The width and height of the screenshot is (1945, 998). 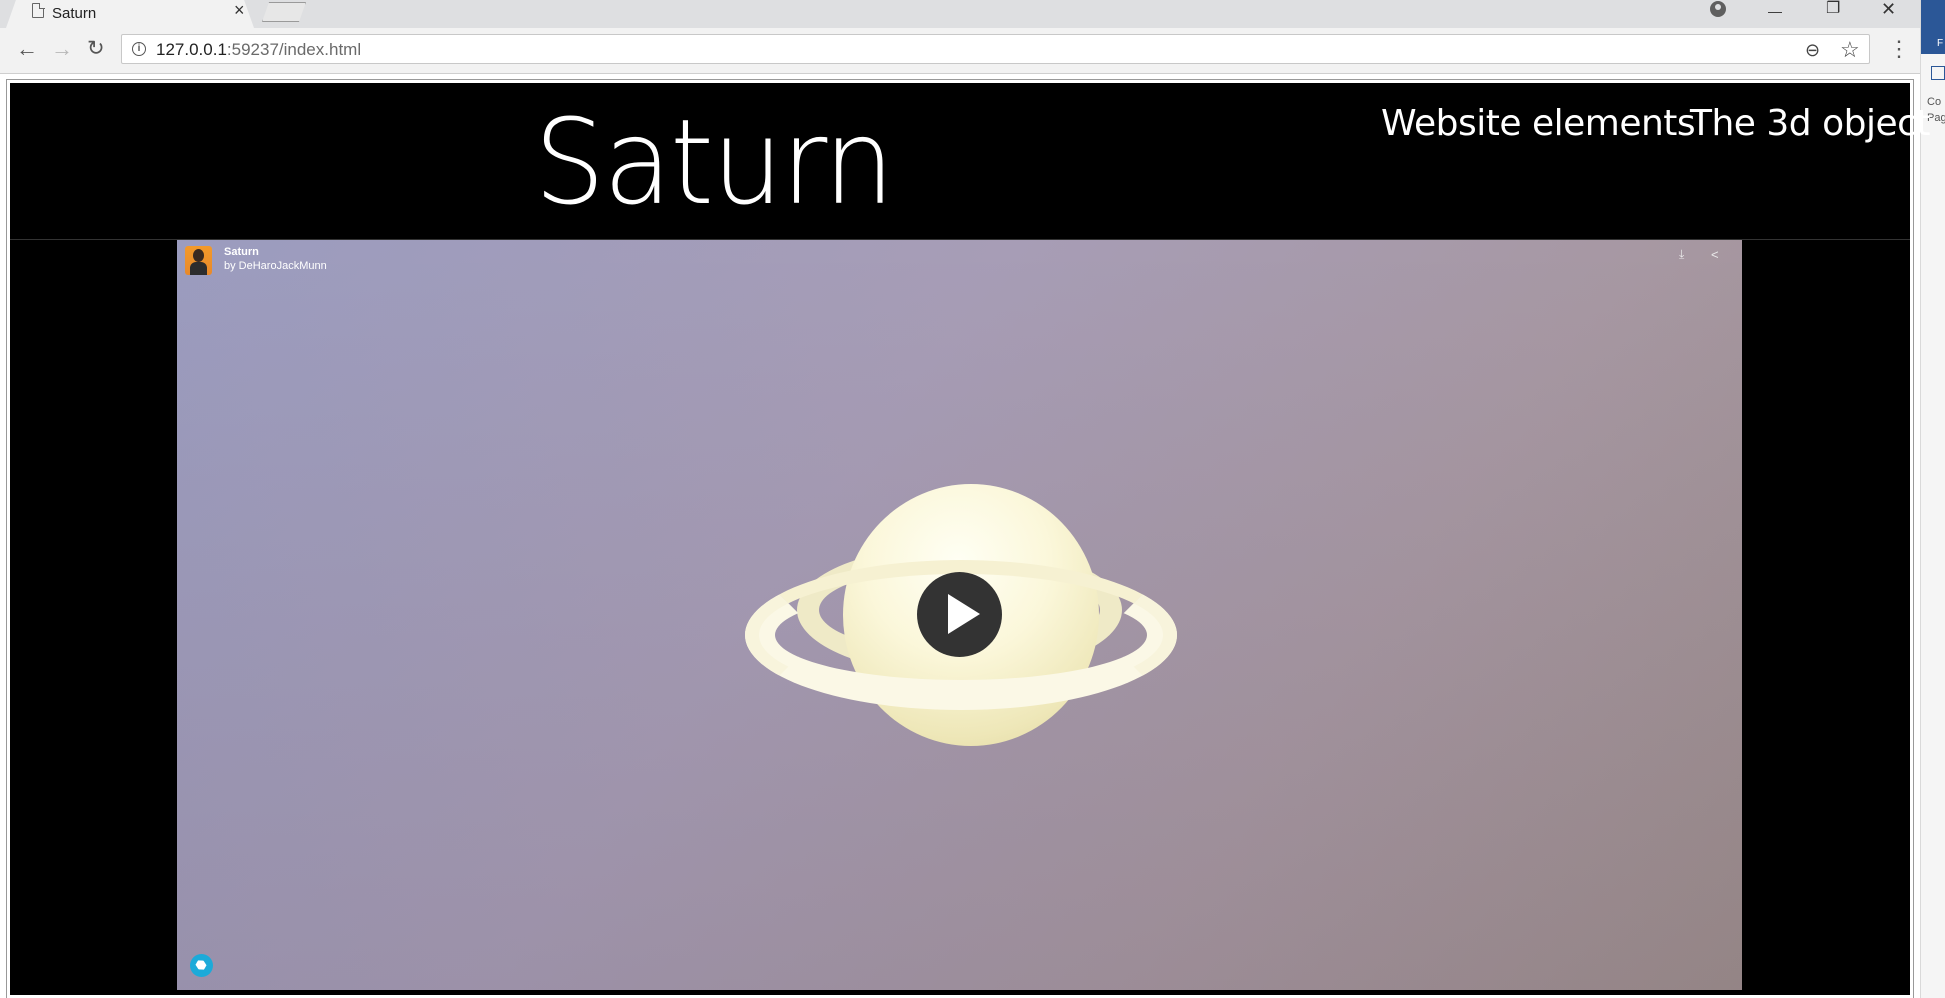 I want to click on side-application: F Co Pag, so click(x=1932, y=499).